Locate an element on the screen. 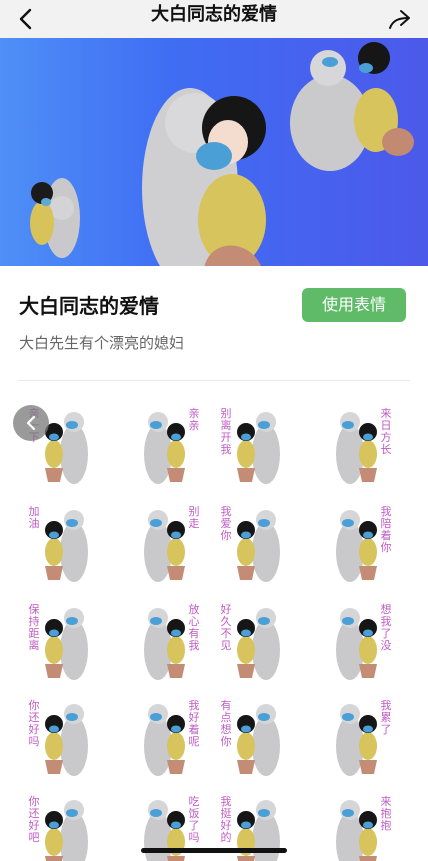 This screenshot has height=861, width=428. sticker-caption: 来抱抱 is located at coordinates (386, 813).